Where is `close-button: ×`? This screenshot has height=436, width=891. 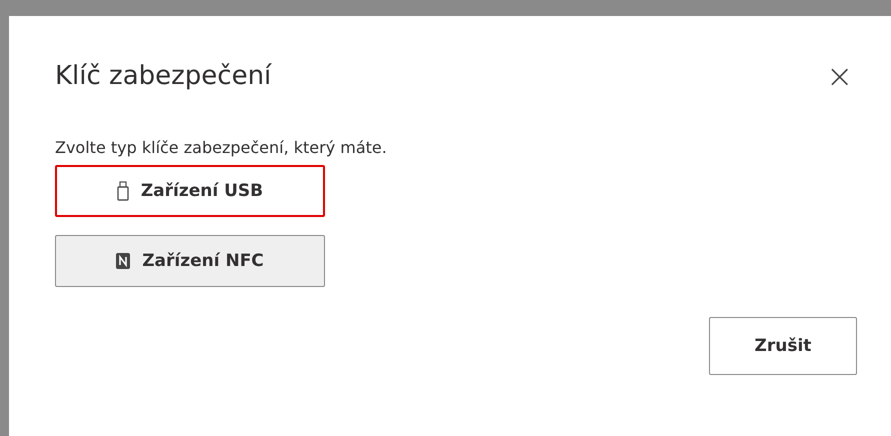 close-button: × is located at coordinates (839, 76).